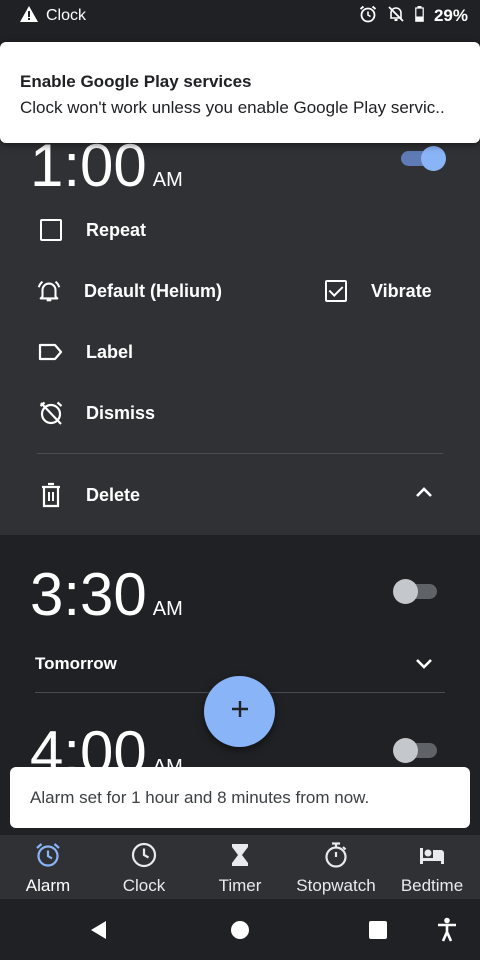 Image resolution: width=480 pixels, height=960 pixels. What do you see at coordinates (240, 453) in the screenshot?
I see `divider` at bounding box center [240, 453].